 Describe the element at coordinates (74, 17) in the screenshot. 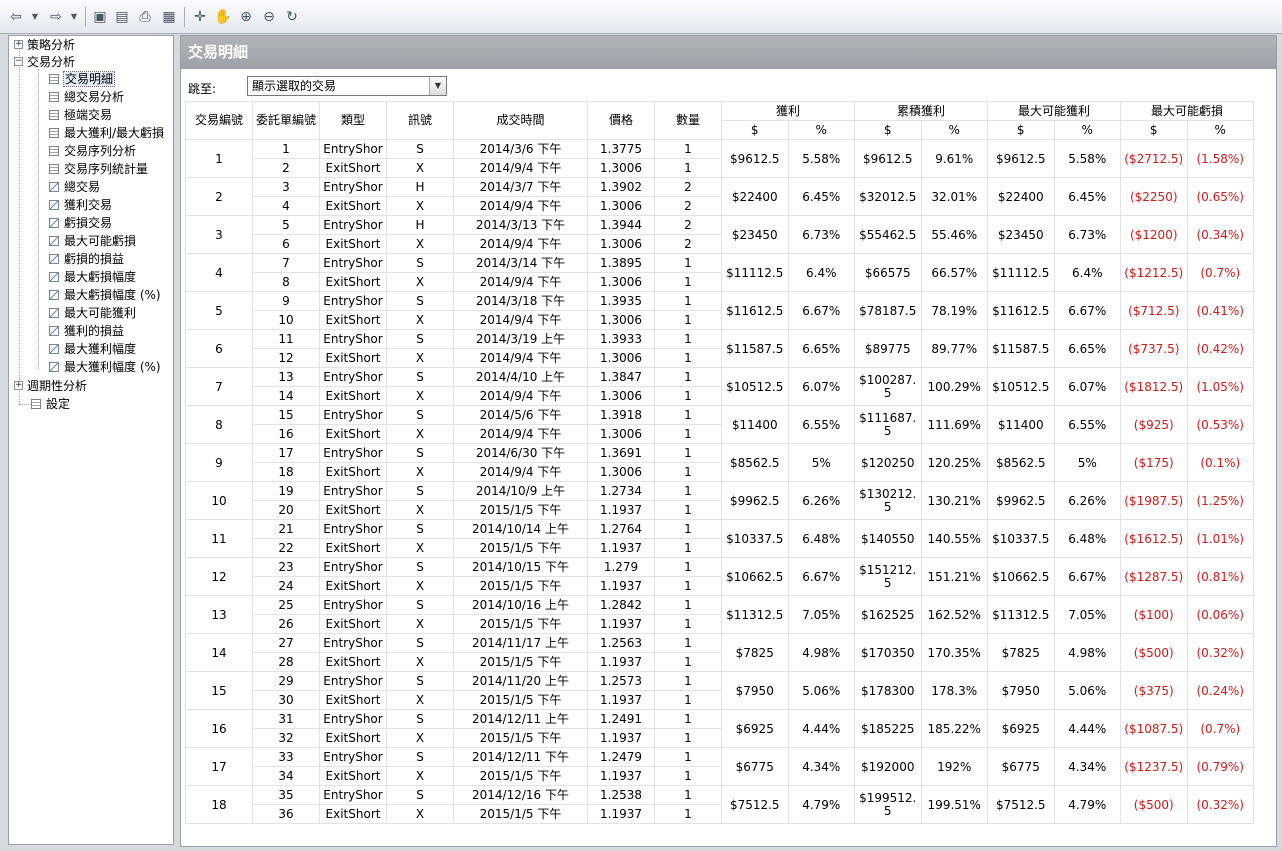

I see `forward-dropdown-icon: ▼` at that location.